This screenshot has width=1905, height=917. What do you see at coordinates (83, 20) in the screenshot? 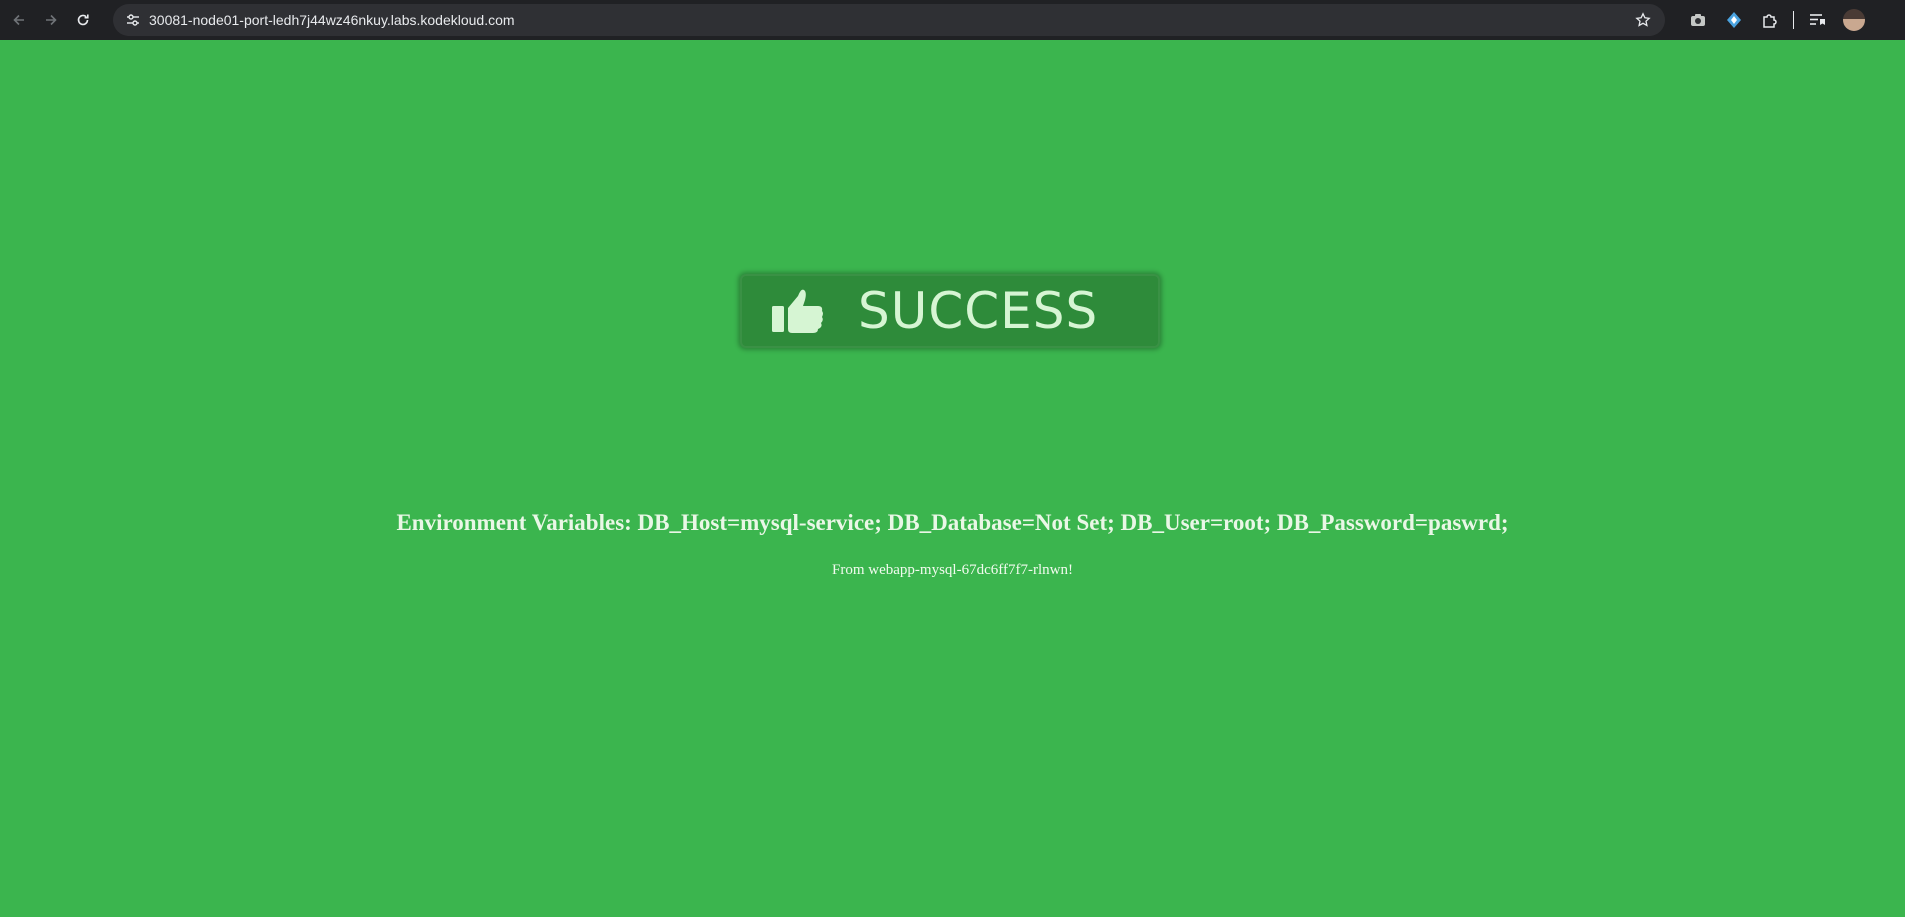
I see `reload-icon` at bounding box center [83, 20].